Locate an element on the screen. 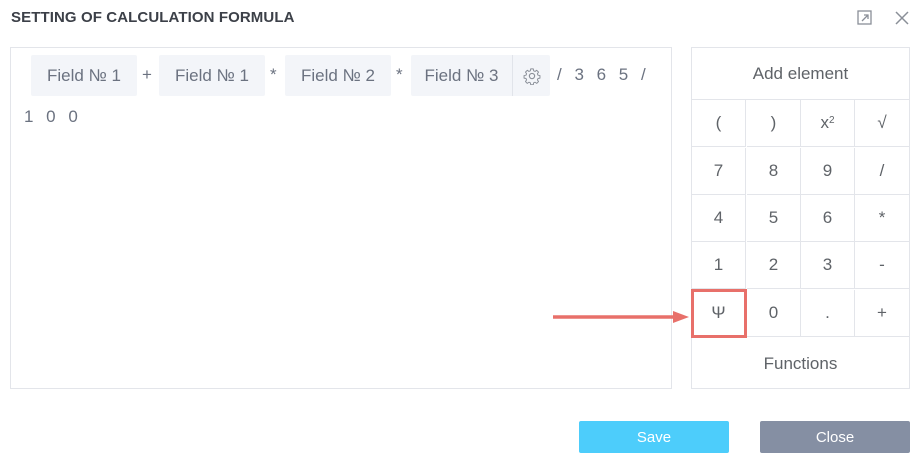 Image resolution: width=916 pixels, height=459 pixels. key-power: x2 is located at coordinates (828, 123).